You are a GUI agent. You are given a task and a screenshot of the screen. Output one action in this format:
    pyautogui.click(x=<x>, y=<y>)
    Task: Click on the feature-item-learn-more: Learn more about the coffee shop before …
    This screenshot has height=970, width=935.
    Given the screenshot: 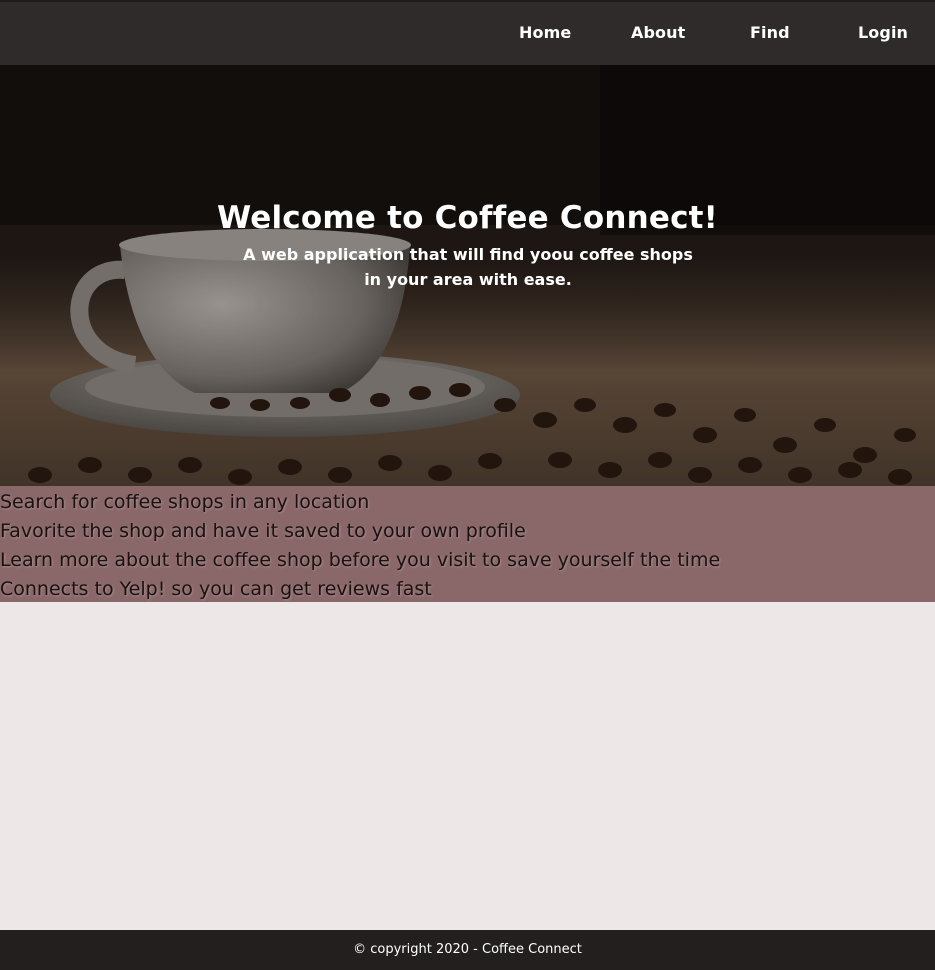 What is the action you would take?
    pyautogui.click(x=360, y=560)
    